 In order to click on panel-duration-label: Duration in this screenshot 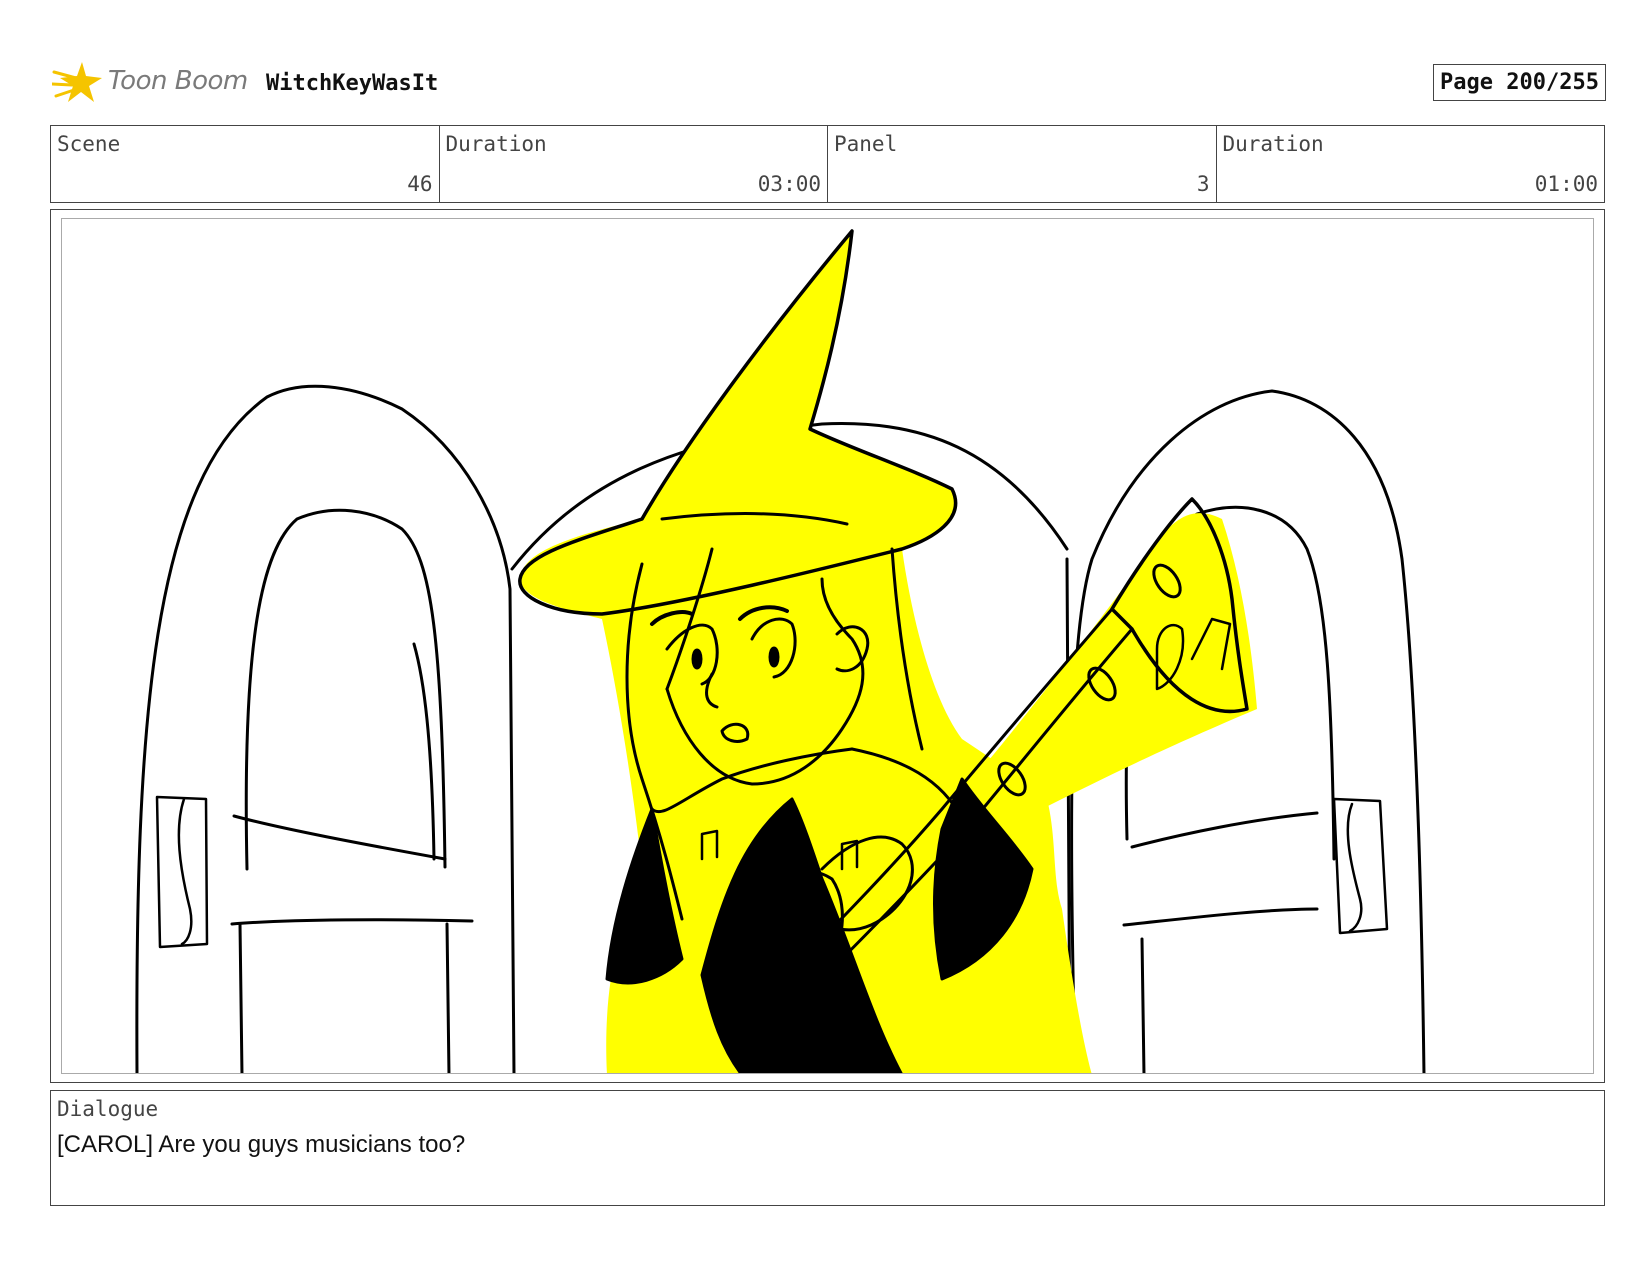, I will do `click(1273, 144)`.